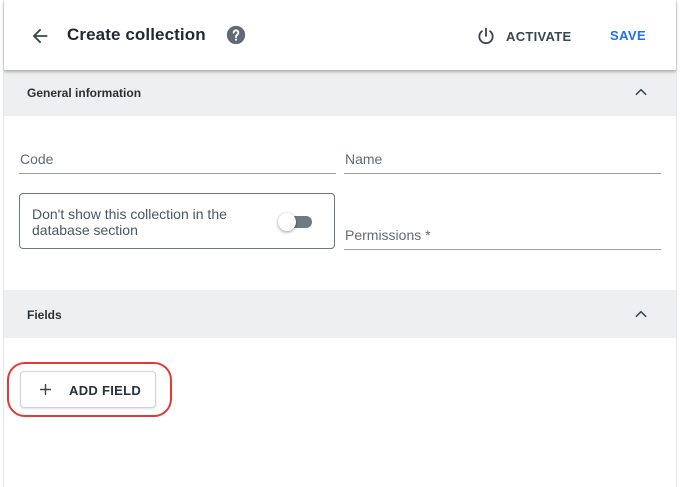  Describe the element at coordinates (40, 36) in the screenshot. I see `arrow-left-icon` at that location.